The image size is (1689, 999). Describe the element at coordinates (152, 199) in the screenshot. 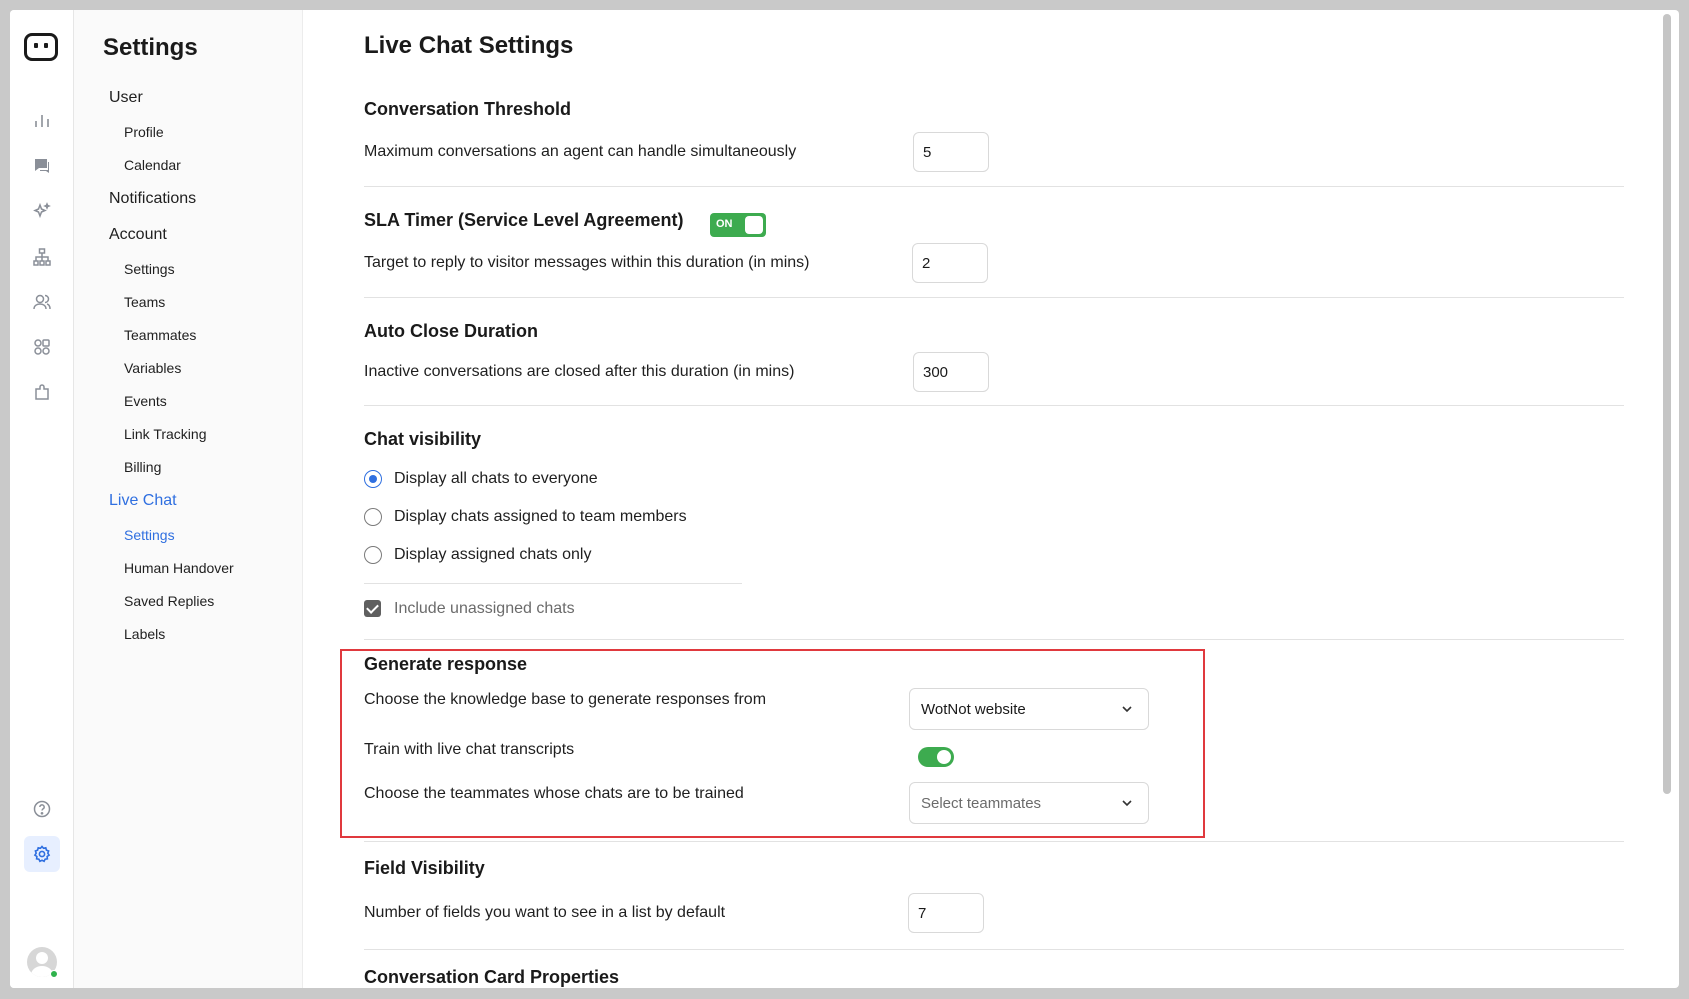

I see `sidebar-group-notifications: Notifications` at that location.